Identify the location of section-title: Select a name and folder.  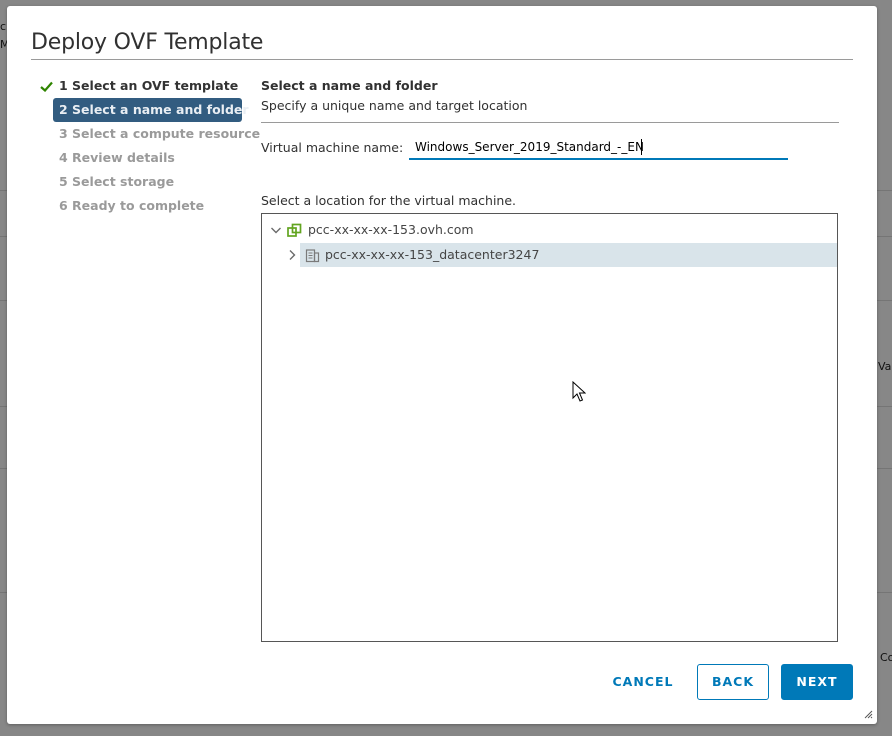
(349, 85).